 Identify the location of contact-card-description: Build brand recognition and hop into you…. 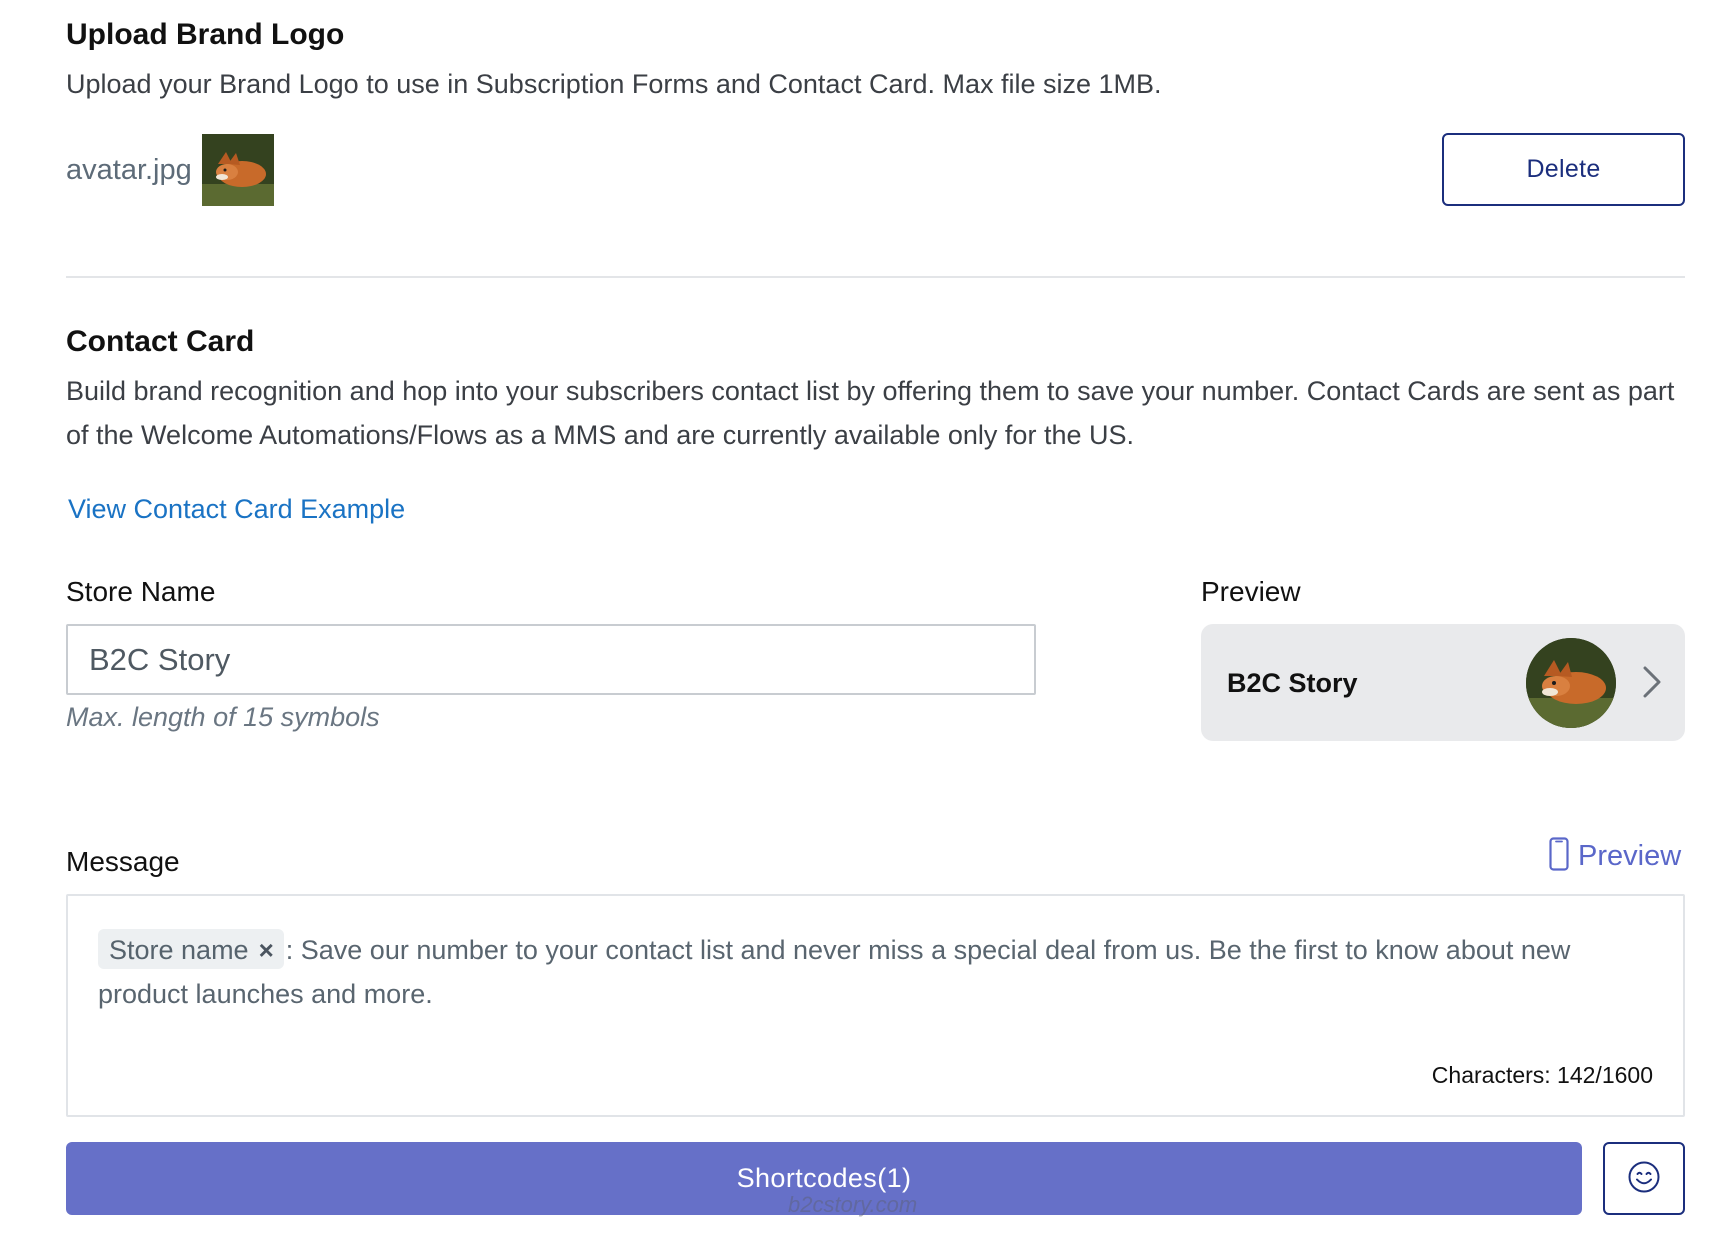
(870, 413).